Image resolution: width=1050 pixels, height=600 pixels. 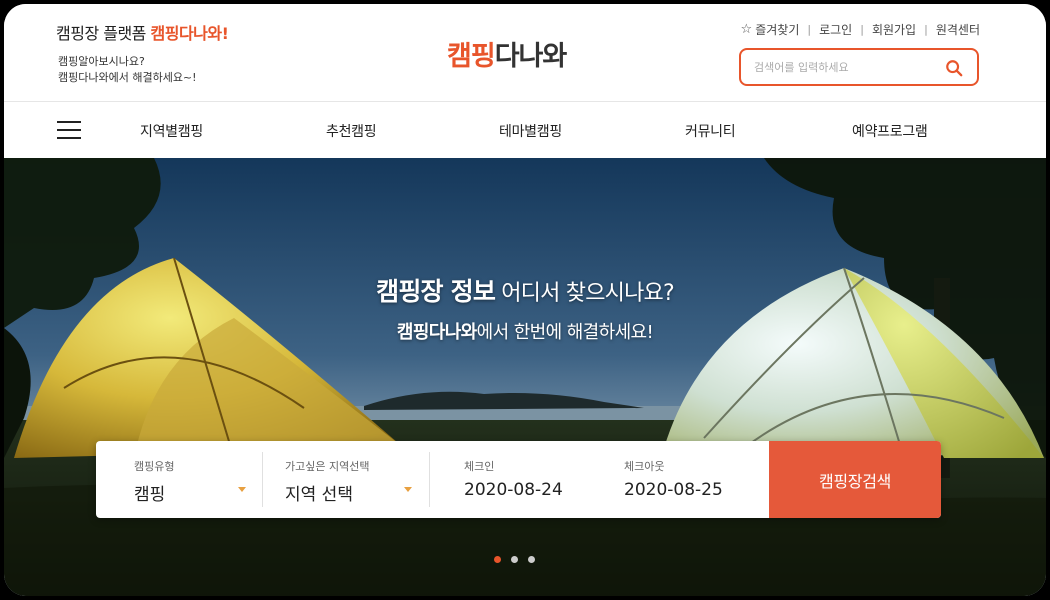 I want to click on carousel-indicators, so click(x=514, y=559).